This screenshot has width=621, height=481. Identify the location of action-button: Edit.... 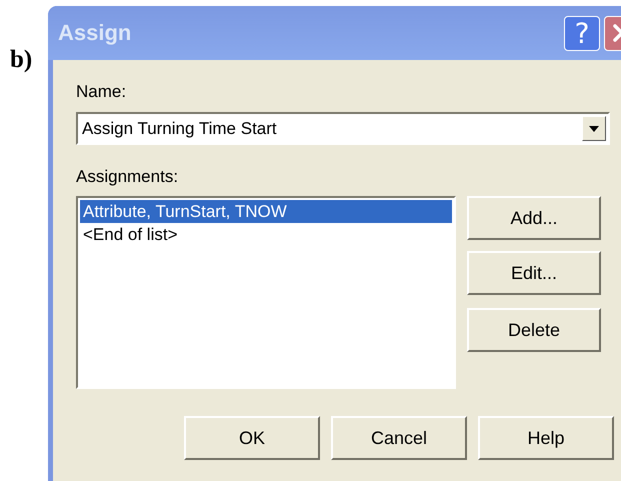
(534, 273).